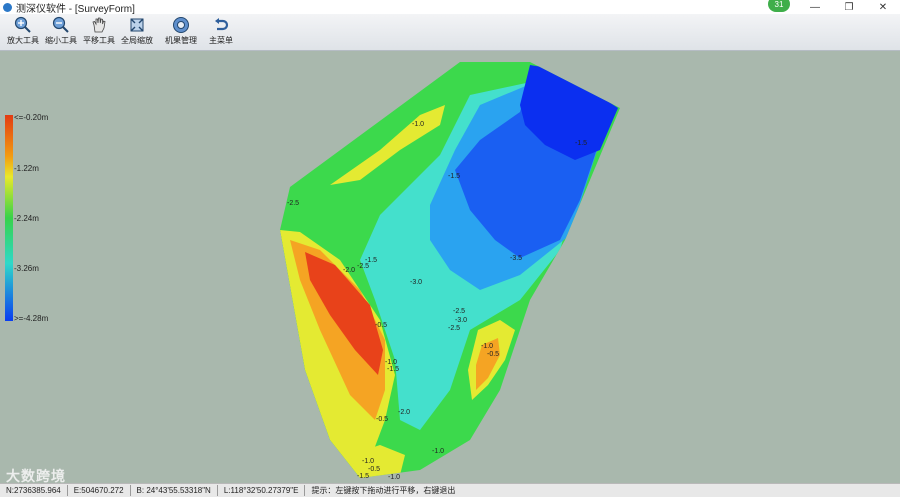 Image resolution: width=900 pixels, height=497 pixels. I want to click on legend-label: -3.26m, so click(26, 268).